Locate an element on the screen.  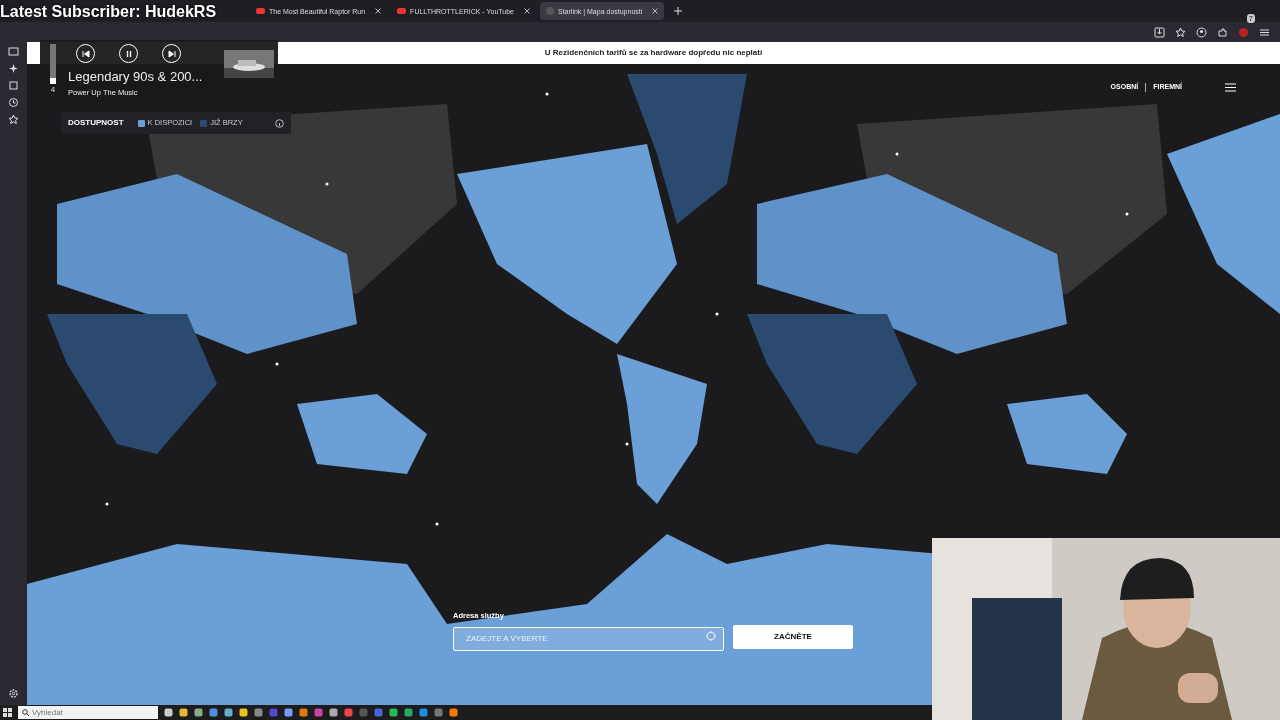
history-icon is located at coordinates (13, 102).